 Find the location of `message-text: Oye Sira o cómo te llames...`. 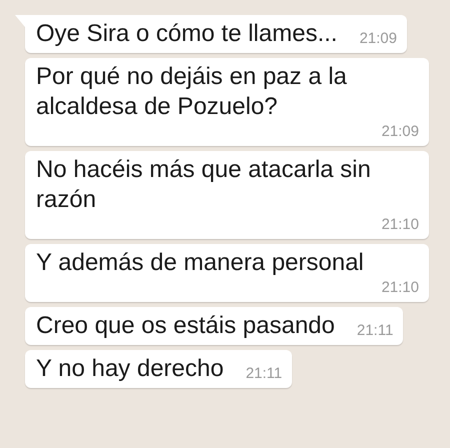

message-text: Oye Sira o cómo te llames... is located at coordinates (187, 34).